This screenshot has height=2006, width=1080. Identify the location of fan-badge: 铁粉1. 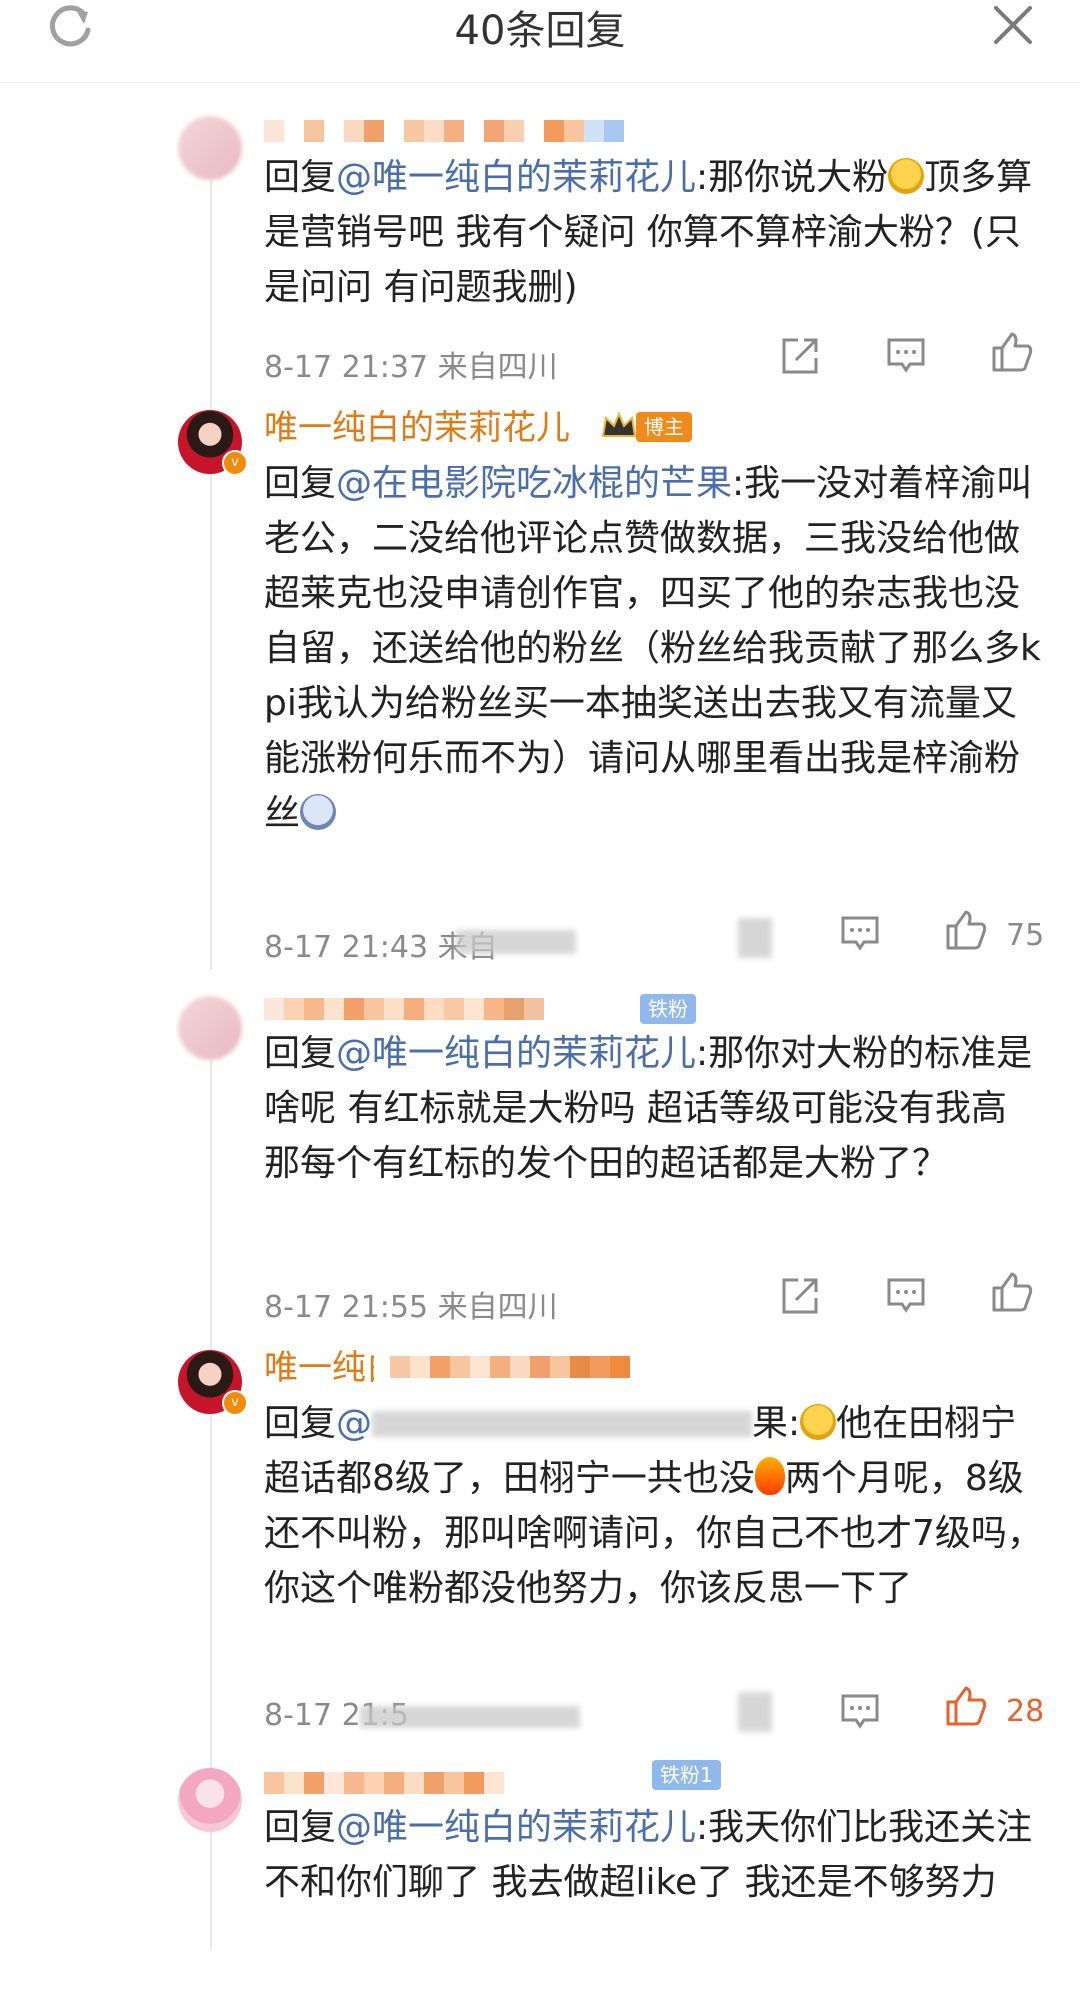
(686, 1775).